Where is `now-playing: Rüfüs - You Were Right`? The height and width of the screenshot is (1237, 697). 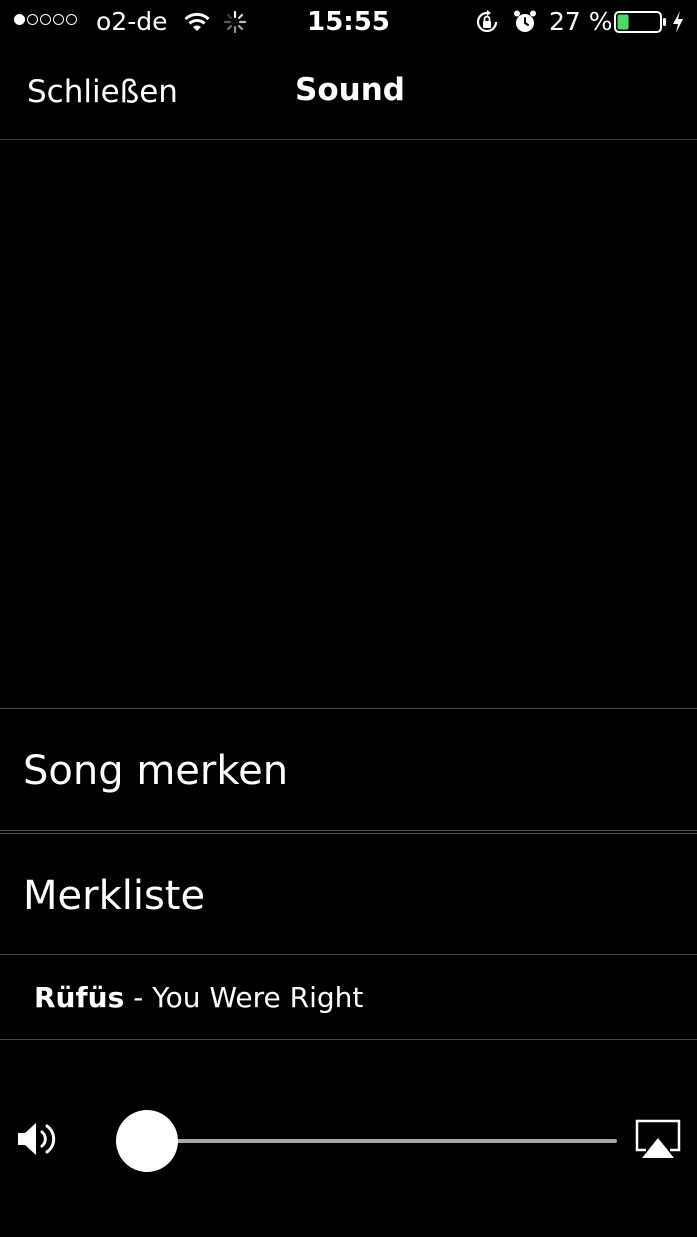
now-playing: Rüfüs - You Were Right is located at coordinates (348, 997).